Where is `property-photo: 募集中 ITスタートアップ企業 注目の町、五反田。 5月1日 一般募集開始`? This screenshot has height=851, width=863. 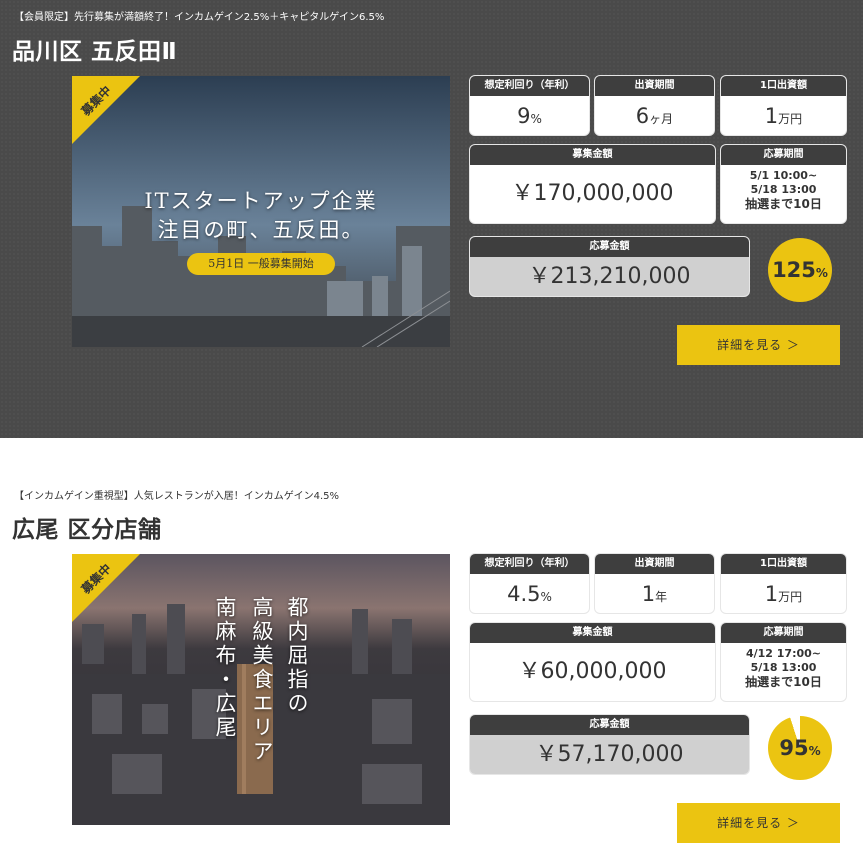 property-photo: 募集中 ITスタートアップ企業 注目の町、五反田。 5月1日 一般募集開始 is located at coordinates (261, 211).